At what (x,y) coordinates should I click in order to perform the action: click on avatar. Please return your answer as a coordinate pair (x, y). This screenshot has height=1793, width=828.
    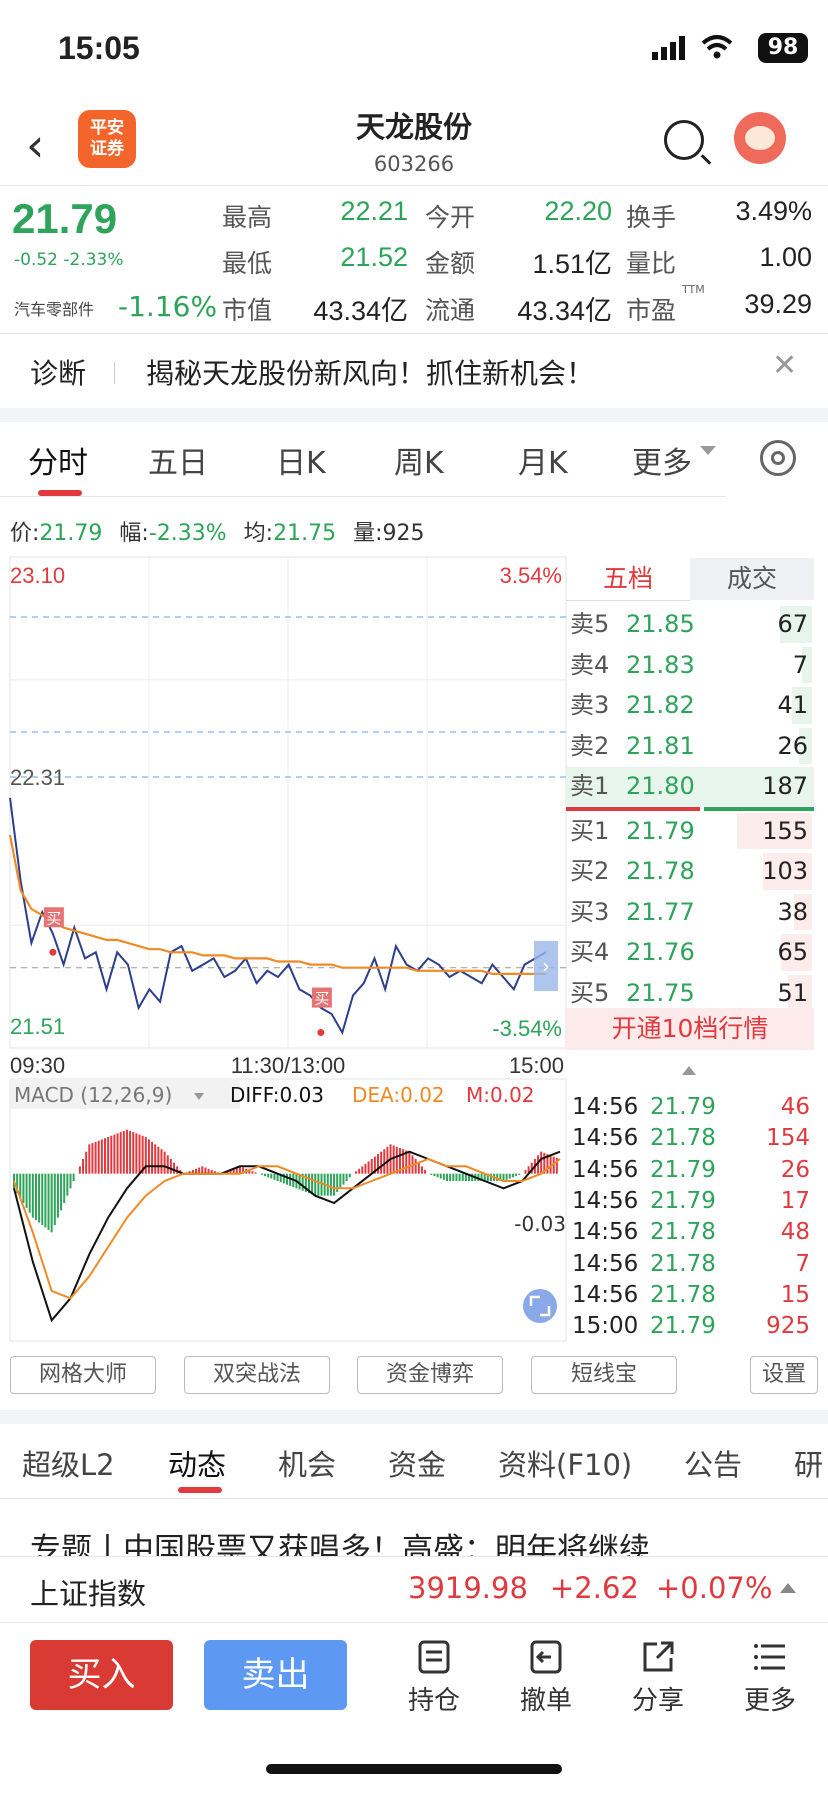
    Looking at the image, I should click on (760, 138).